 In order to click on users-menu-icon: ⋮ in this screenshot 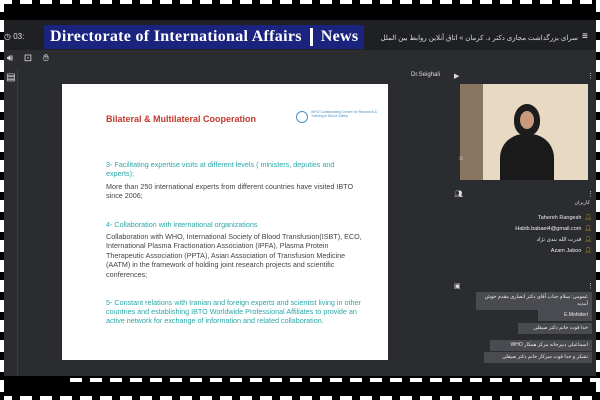, I will do `click(590, 194)`.